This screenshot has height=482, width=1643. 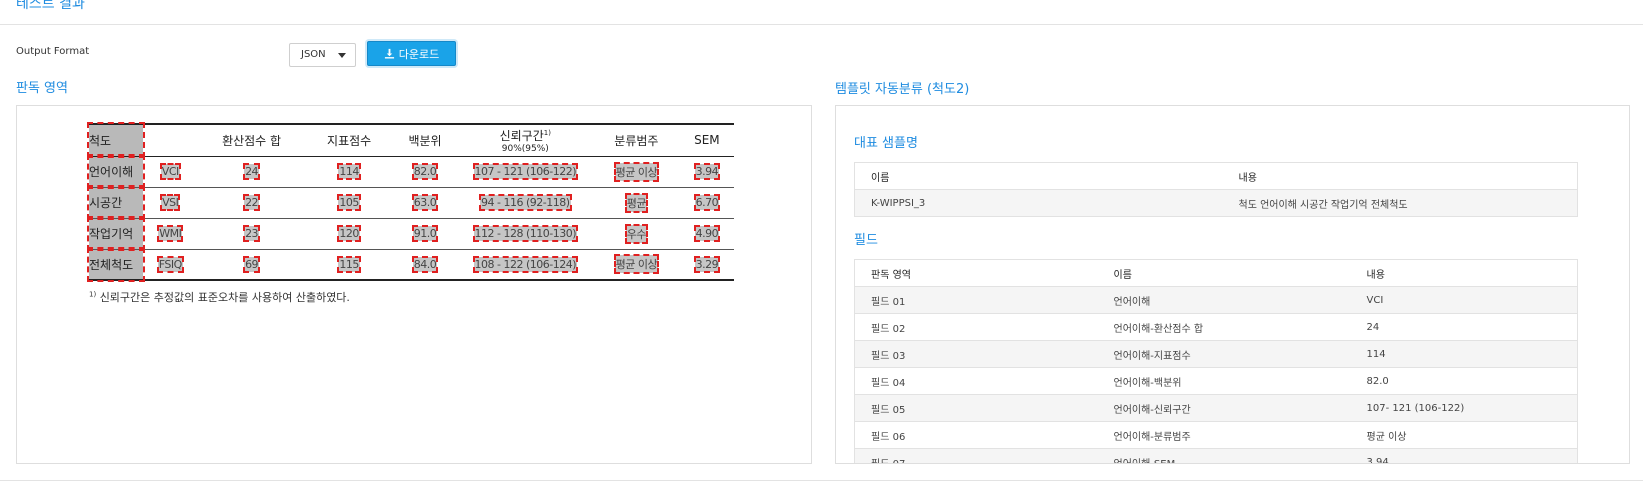 What do you see at coordinates (342, 55) in the screenshot?
I see `caret-down-icon` at bounding box center [342, 55].